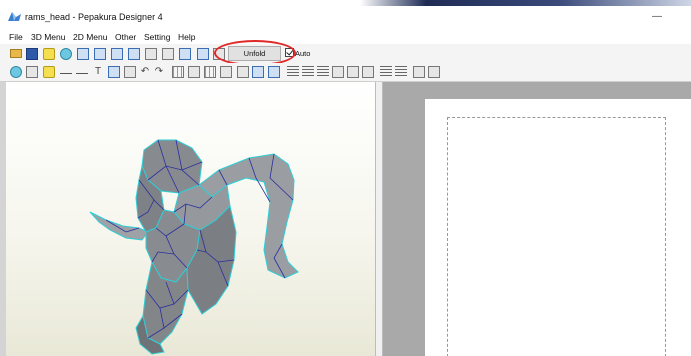 The height and width of the screenshot is (356, 691). Describe the element at coordinates (49, 54) in the screenshot. I see `bulb-icon` at that location.